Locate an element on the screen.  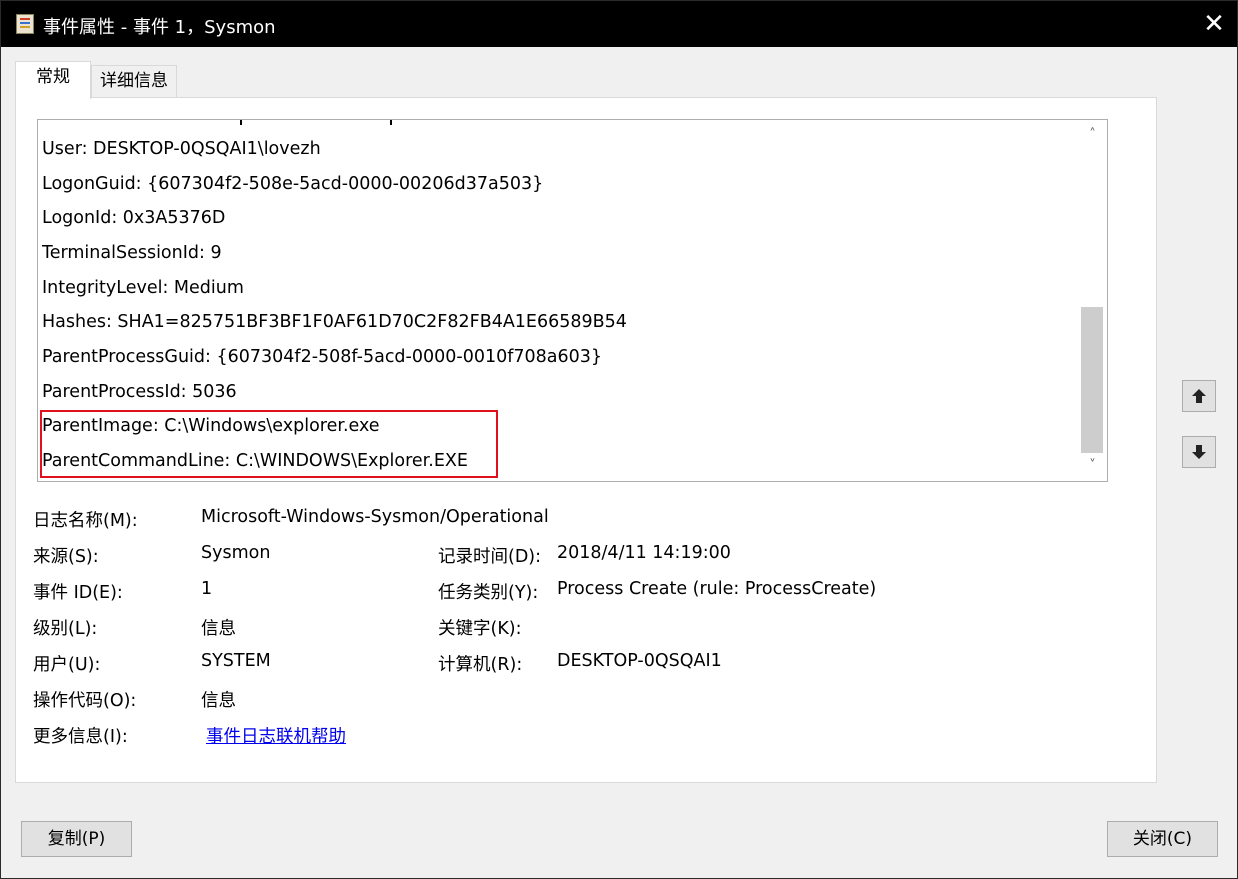
event-id-label: 事件 ID(E): is located at coordinates (78, 593).